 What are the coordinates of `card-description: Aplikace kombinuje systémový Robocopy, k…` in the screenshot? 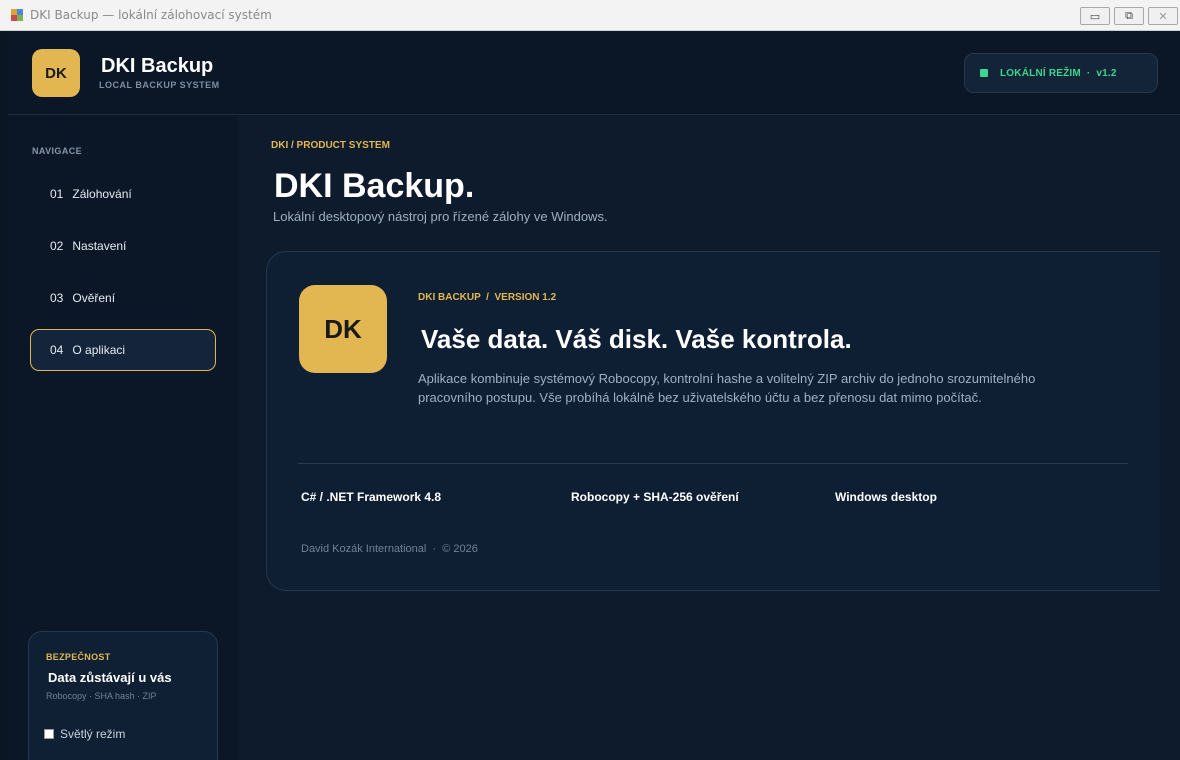 It's located at (727, 388).